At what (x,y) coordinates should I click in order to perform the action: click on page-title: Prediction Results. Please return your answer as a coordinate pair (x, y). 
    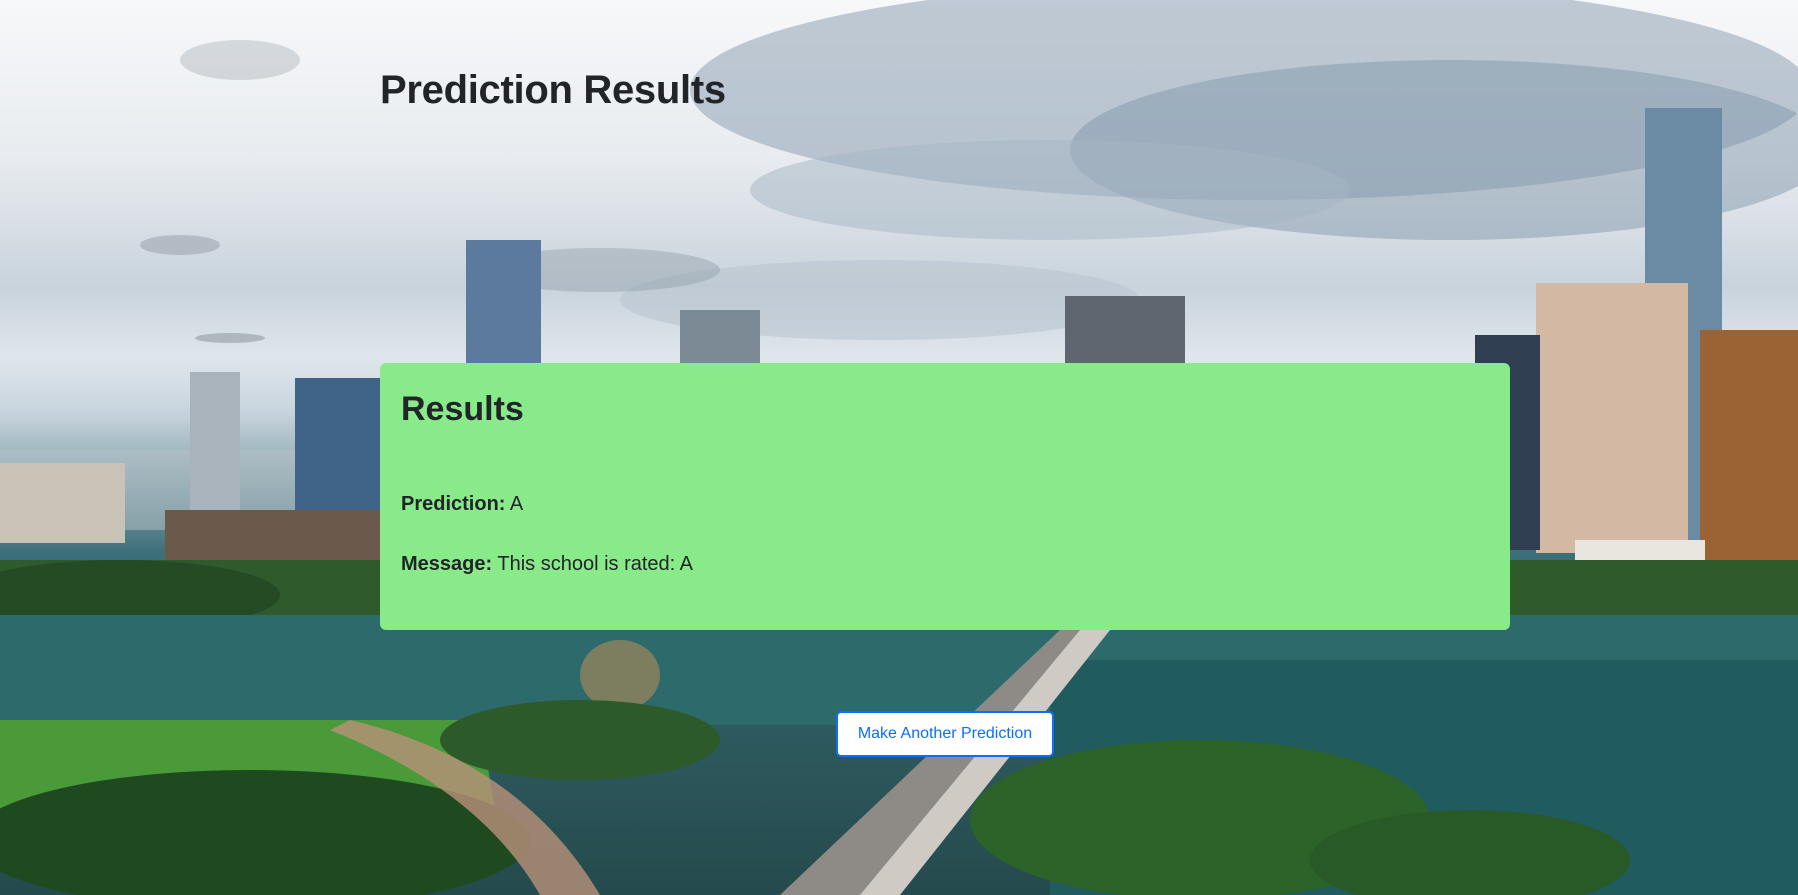
    Looking at the image, I should click on (553, 90).